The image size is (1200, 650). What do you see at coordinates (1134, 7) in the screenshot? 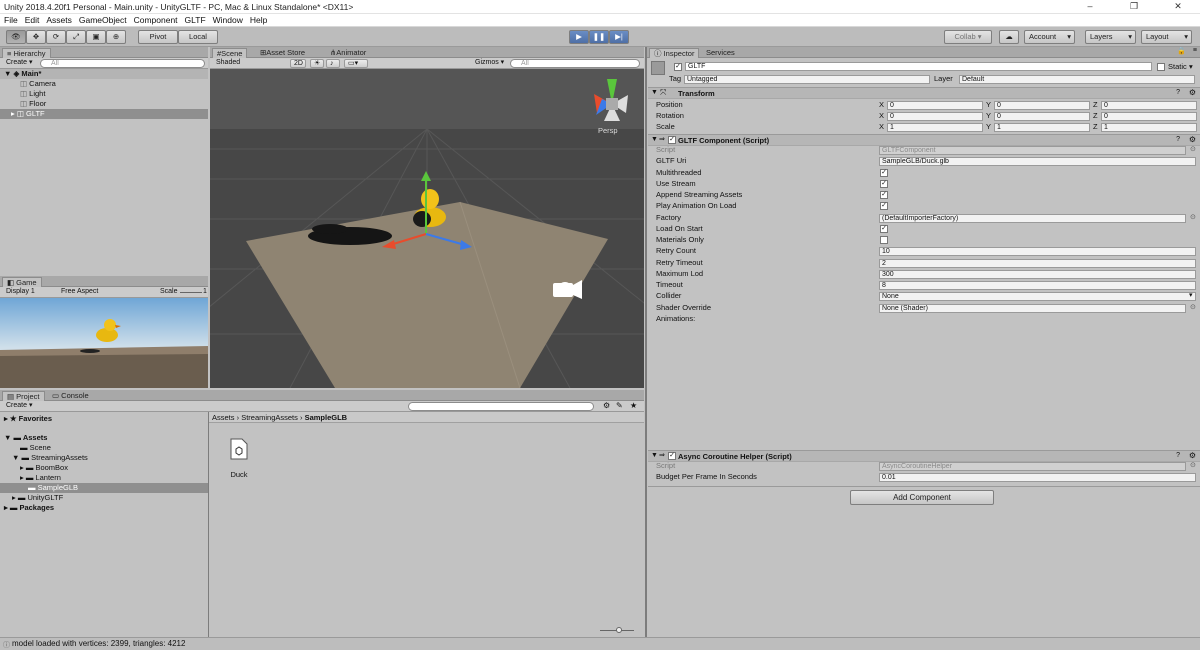
I see `maximize-button: ❐` at bounding box center [1134, 7].